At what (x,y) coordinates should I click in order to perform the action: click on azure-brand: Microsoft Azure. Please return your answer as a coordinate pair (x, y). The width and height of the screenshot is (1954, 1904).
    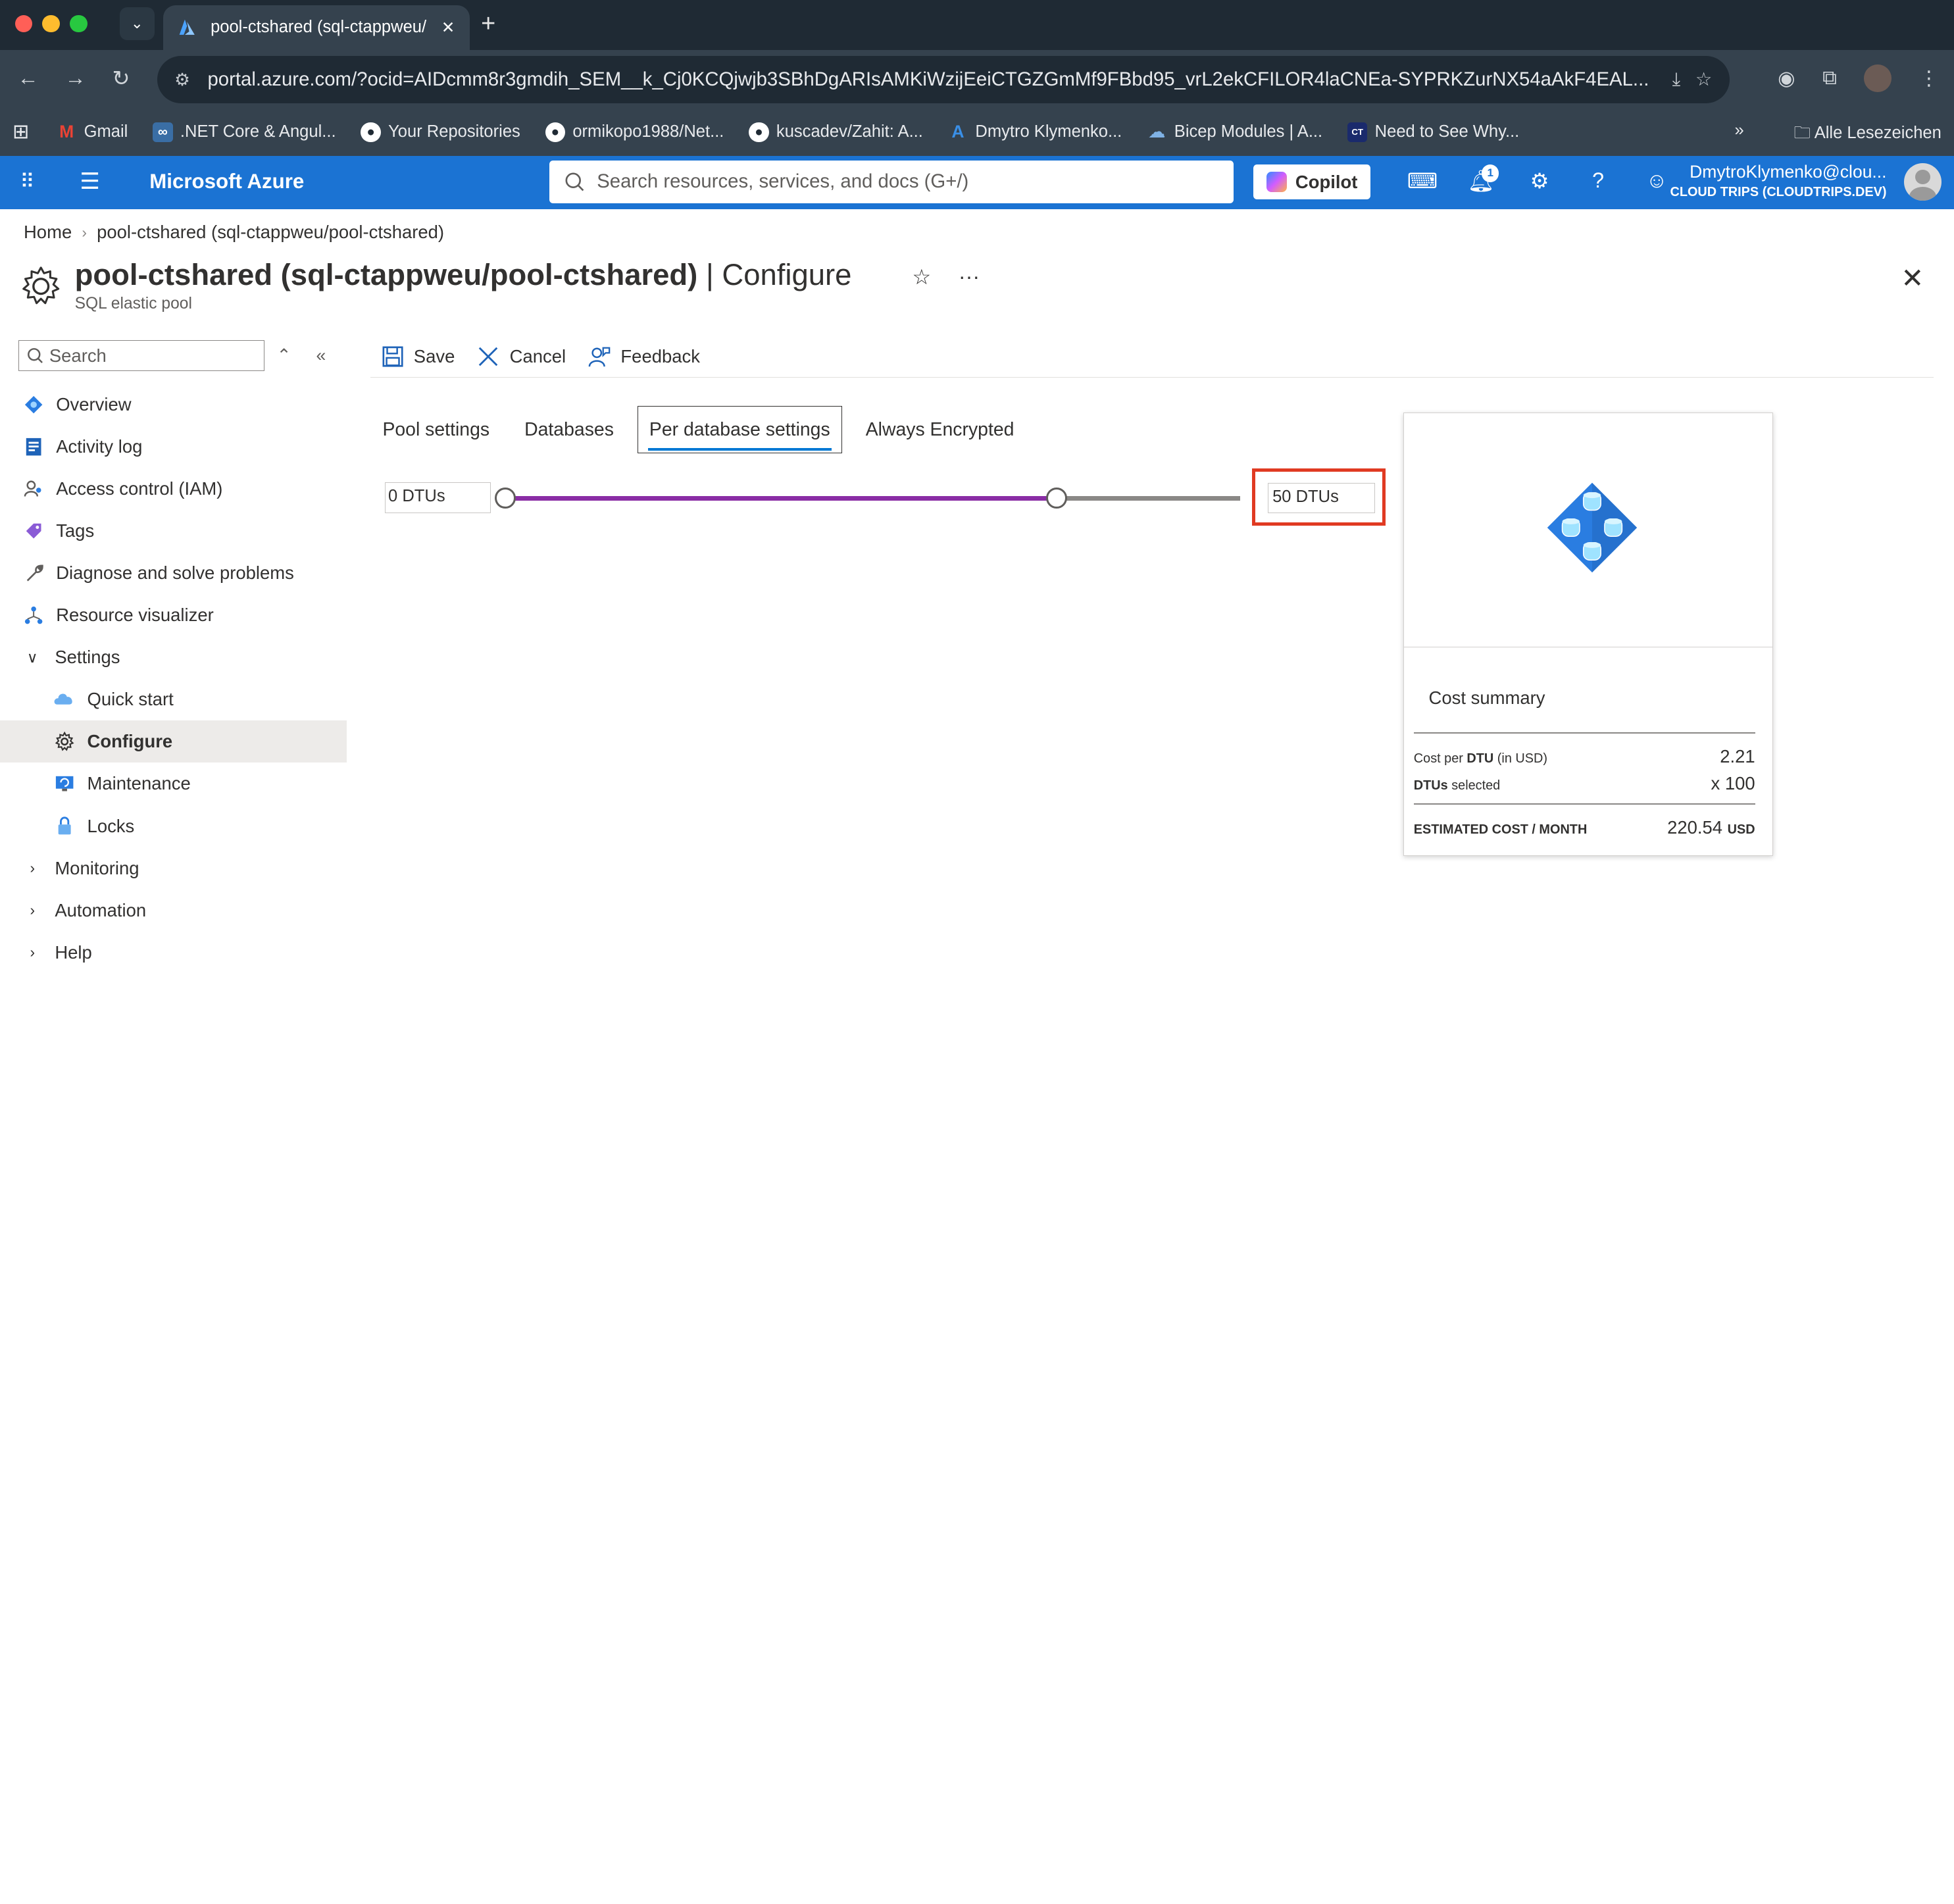
    Looking at the image, I should click on (227, 181).